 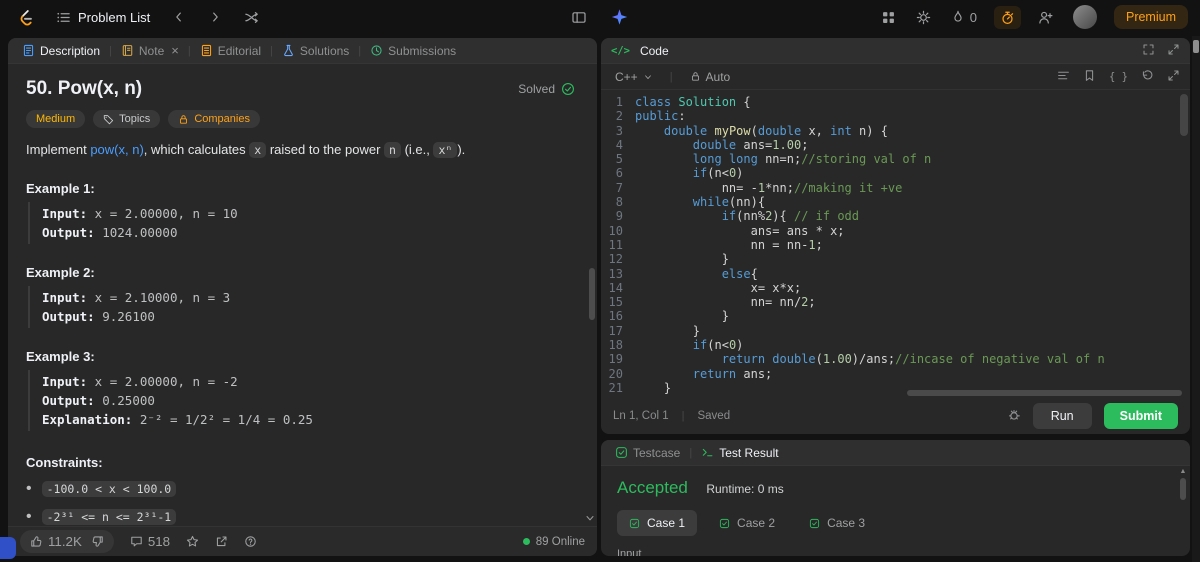 What do you see at coordinates (1063, 77) in the screenshot?
I see `format-code-button` at bounding box center [1063, 77].